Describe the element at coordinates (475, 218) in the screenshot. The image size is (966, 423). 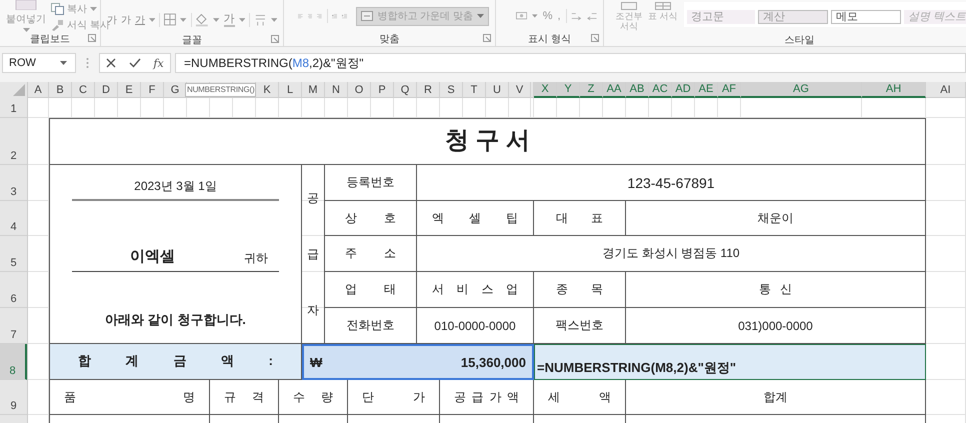
I see `field-value: 엑 셀 팁` at that location.